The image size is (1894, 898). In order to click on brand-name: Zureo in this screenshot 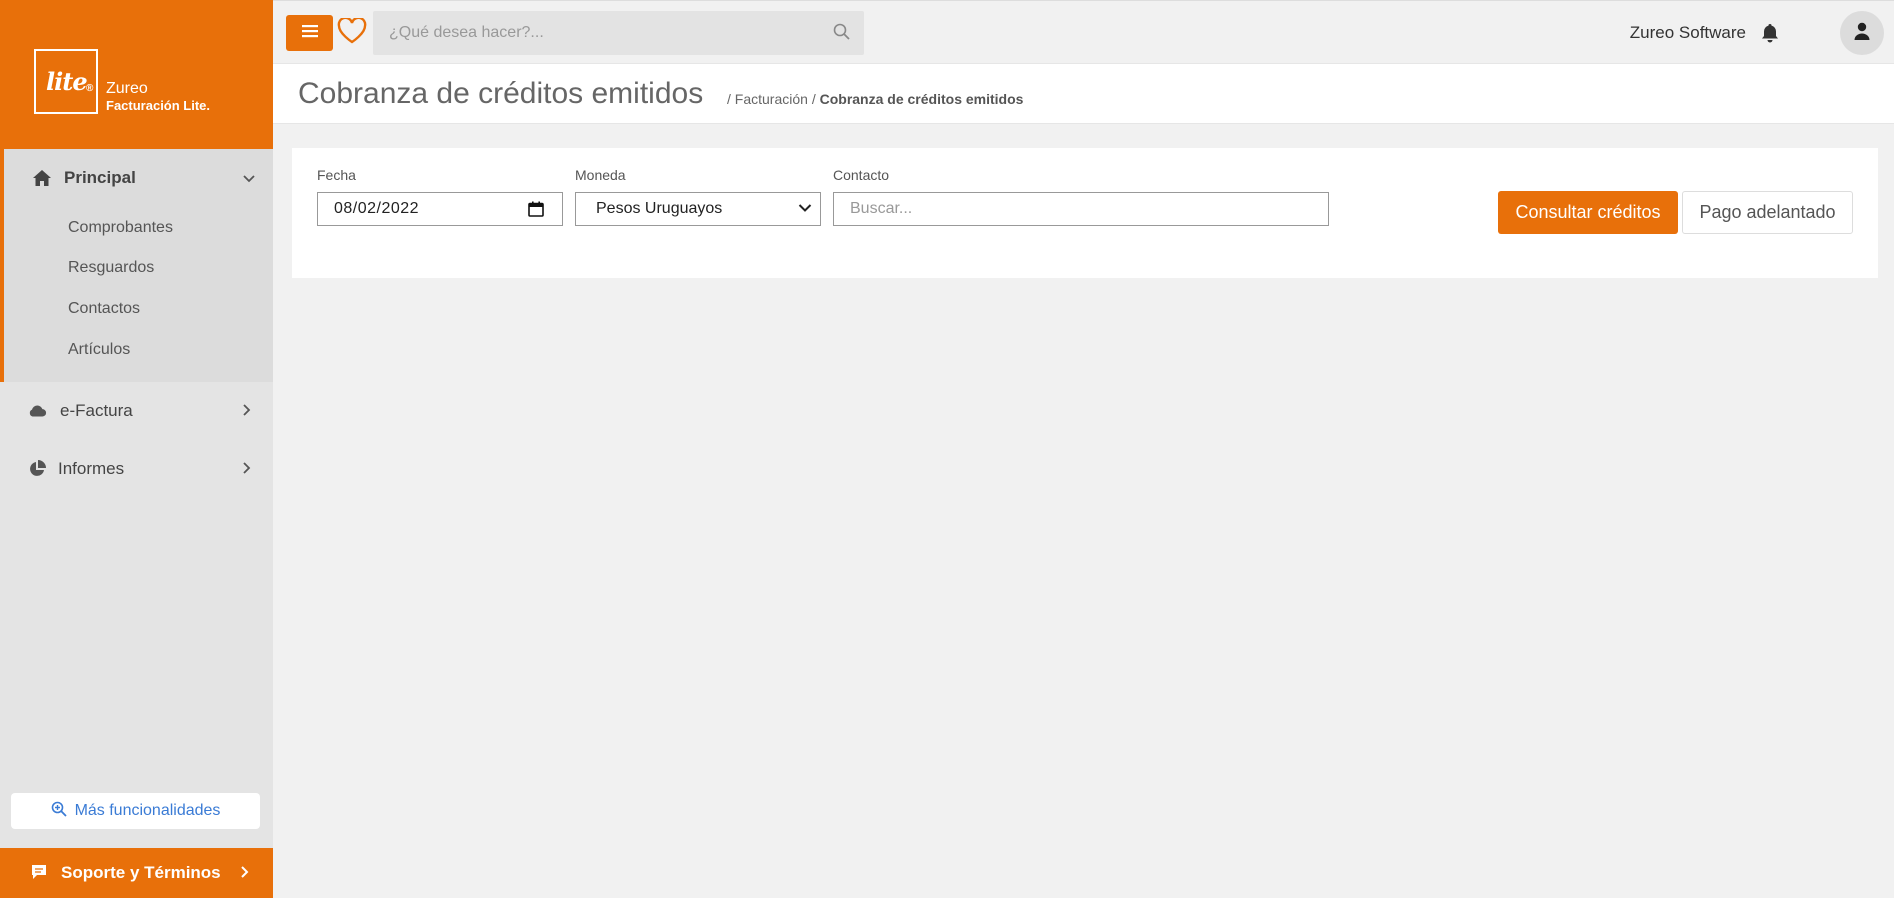, I will do `click(127, 88)`.